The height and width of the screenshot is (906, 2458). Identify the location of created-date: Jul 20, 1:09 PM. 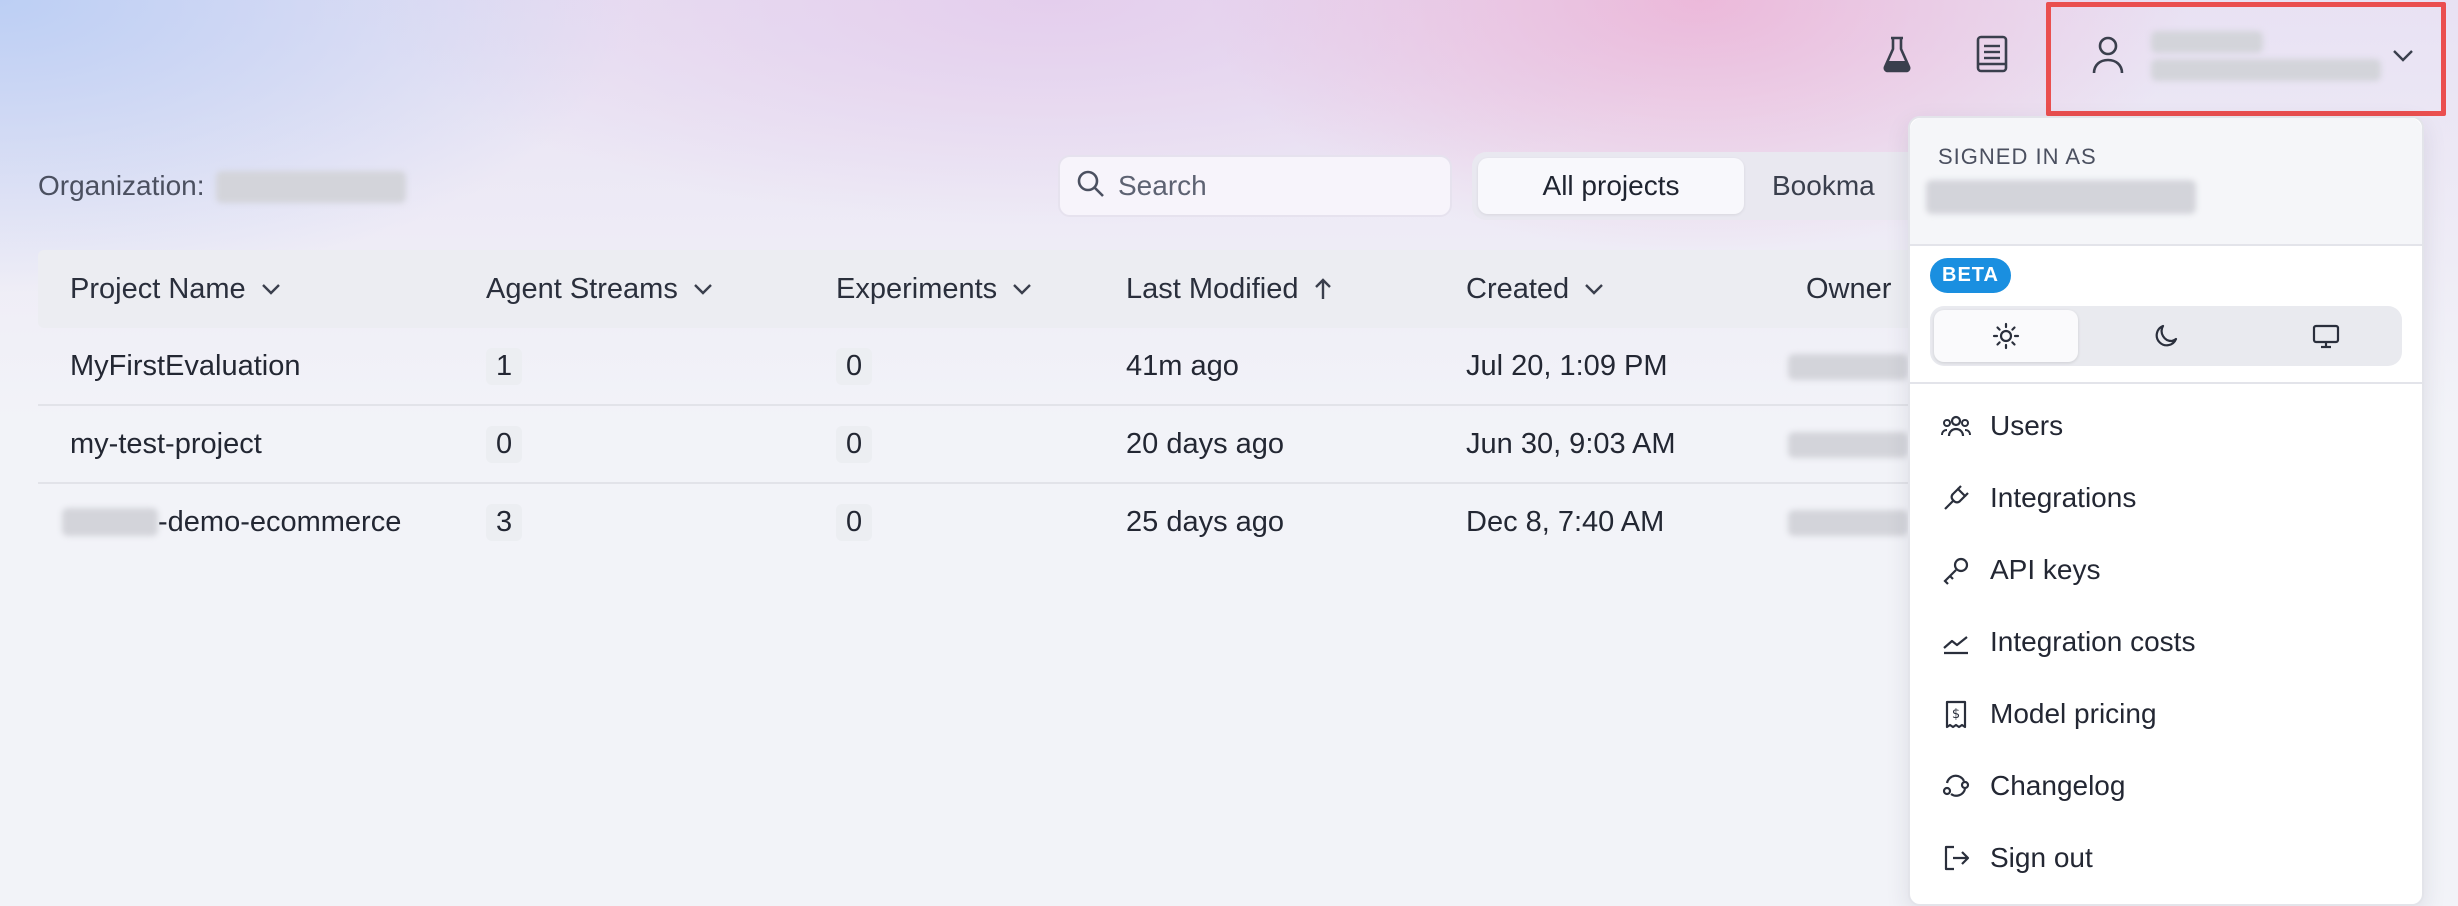
(1567, 365).